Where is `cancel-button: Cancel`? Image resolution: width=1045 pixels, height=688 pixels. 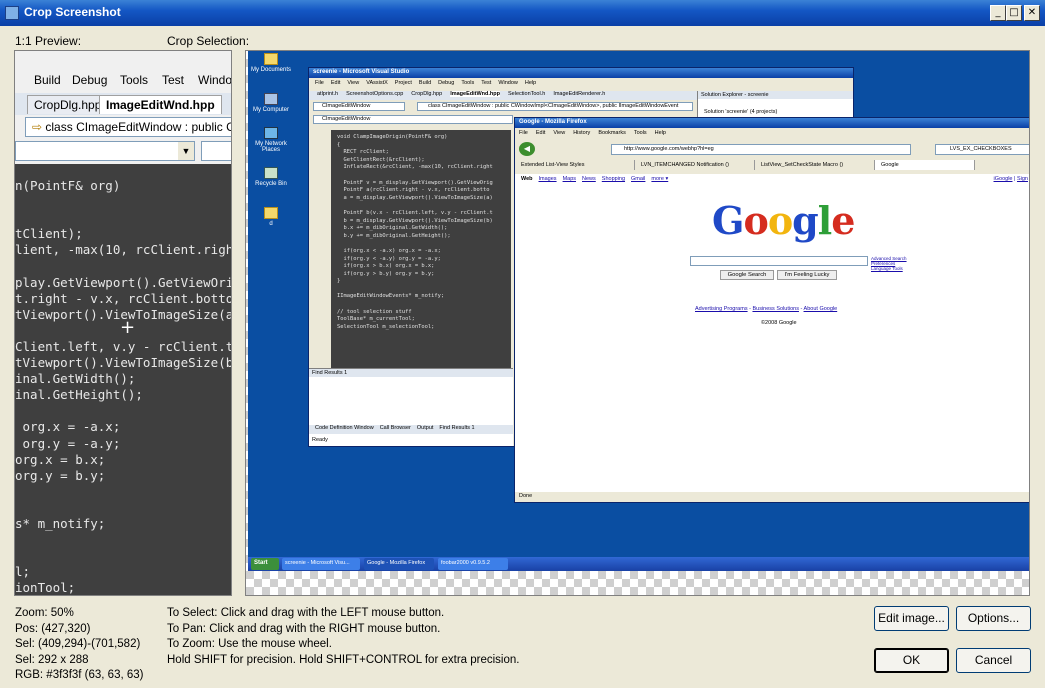
cancel-button: Cancel is located at coordinates (993, 660).